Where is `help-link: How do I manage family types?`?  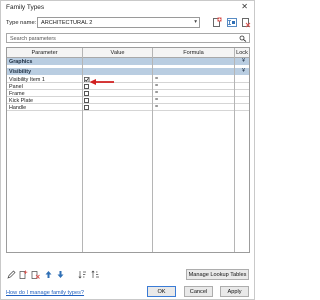
help-link: How do I manage family types? is located at coordinates (45, 293).